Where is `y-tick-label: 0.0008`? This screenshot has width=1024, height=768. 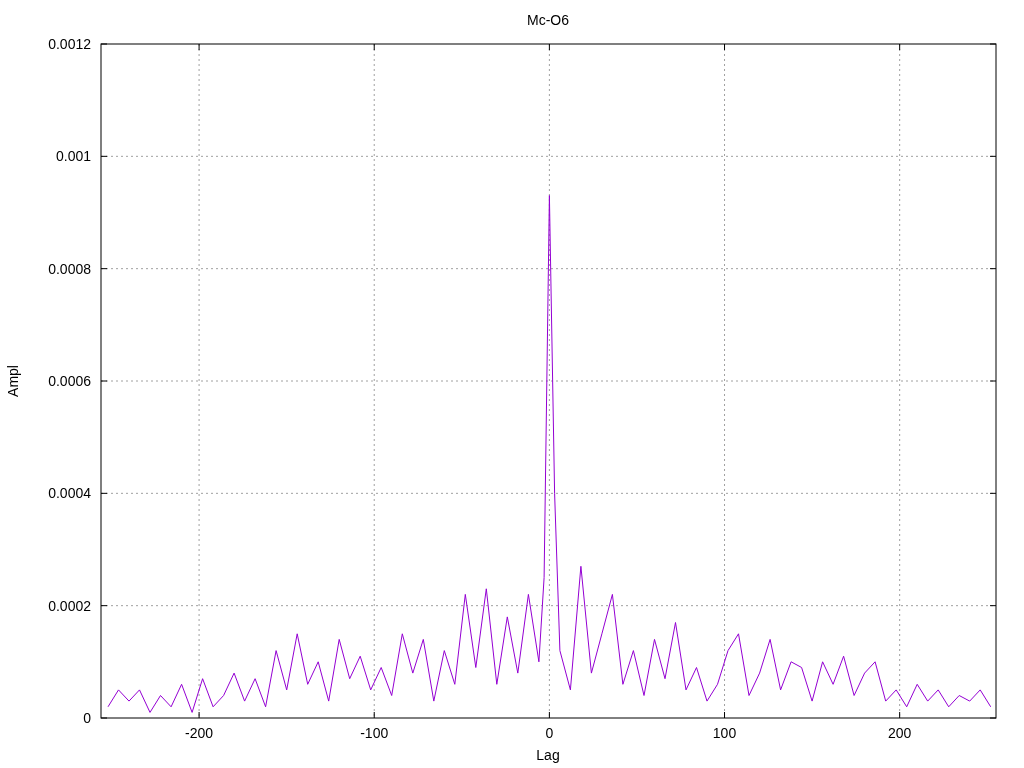
y-tick-label: 0.0008 is located at coordinates (69, 268).